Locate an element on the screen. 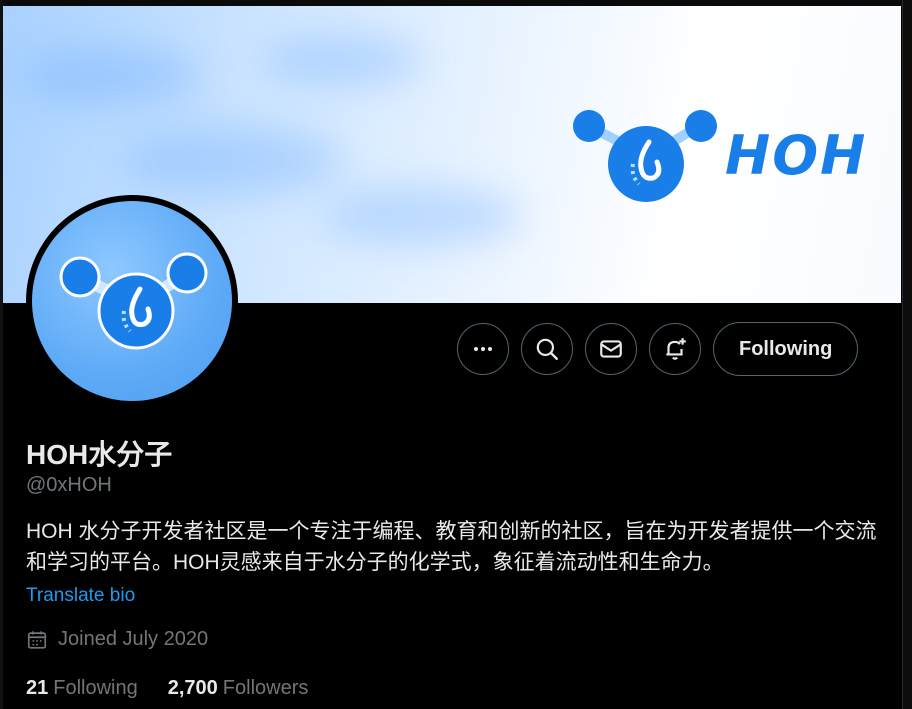 The height and width of the screenshot is (709, 912). following-label: Following is located at coordinates (95, 688).